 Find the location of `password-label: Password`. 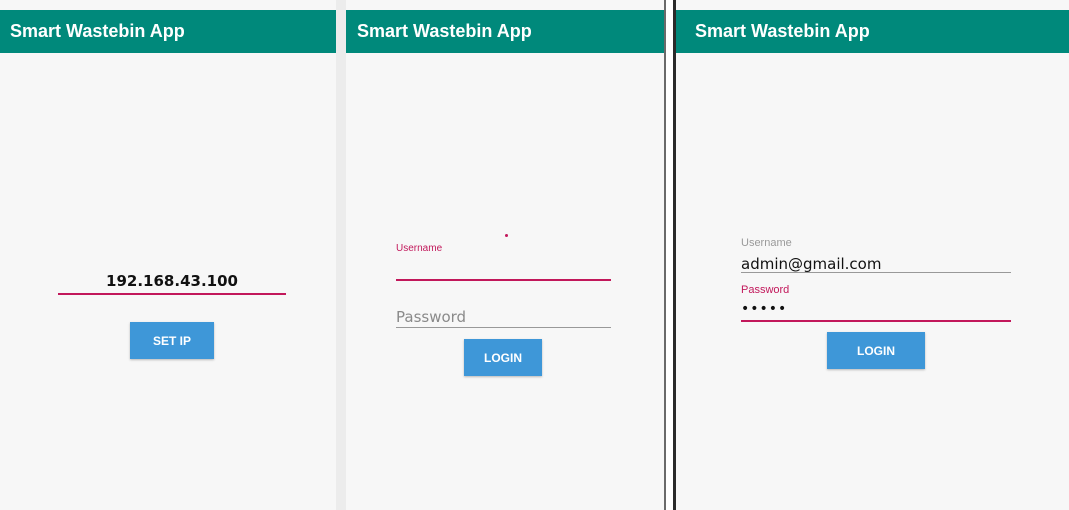

password-label: Password is located at coordinates (765, 290).